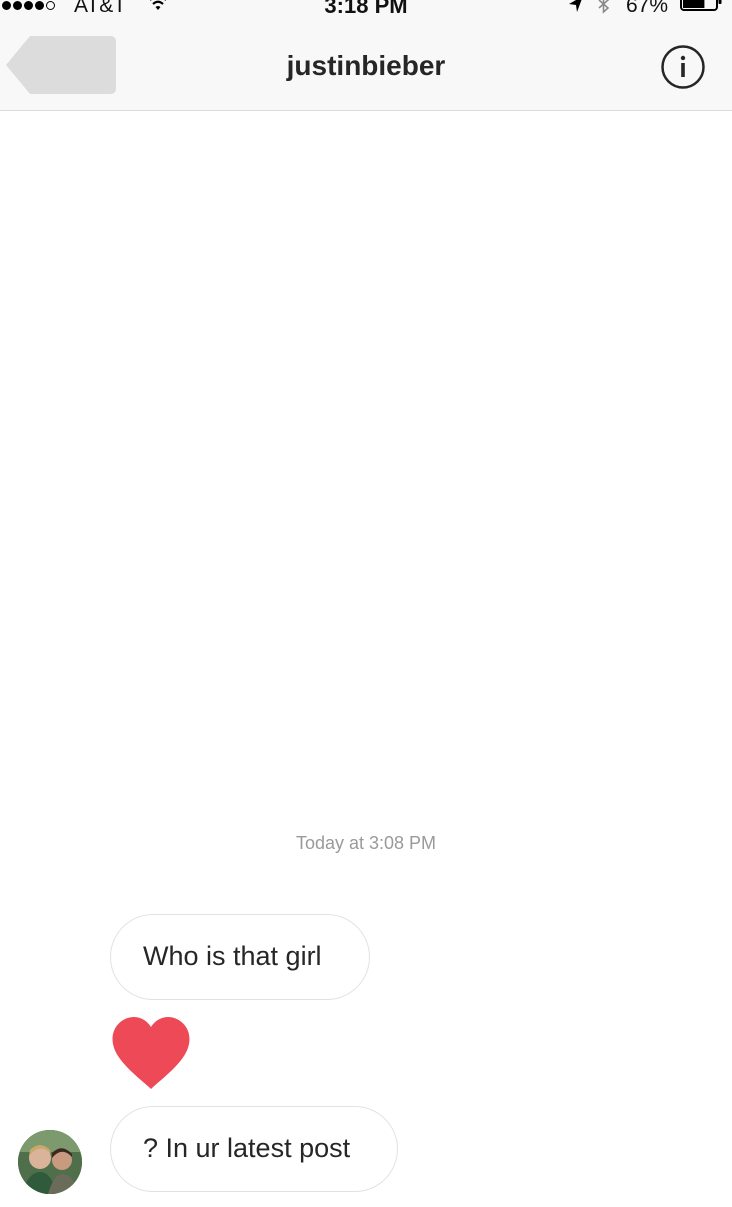 The image size is (732, 1207). I want to click on profile-photo, so click(50, 1162).